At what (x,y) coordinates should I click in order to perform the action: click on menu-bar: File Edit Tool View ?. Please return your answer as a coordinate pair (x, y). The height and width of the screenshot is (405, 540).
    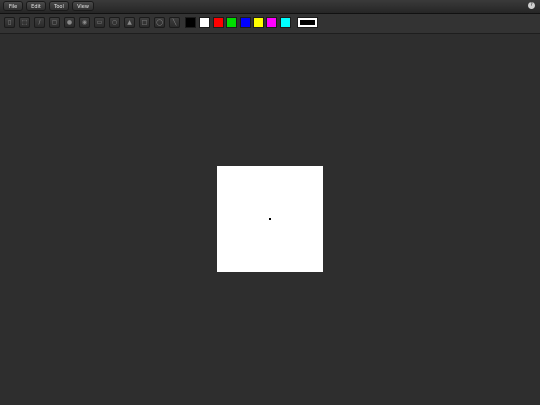
    Looking at the image, I should click on (270, 7).